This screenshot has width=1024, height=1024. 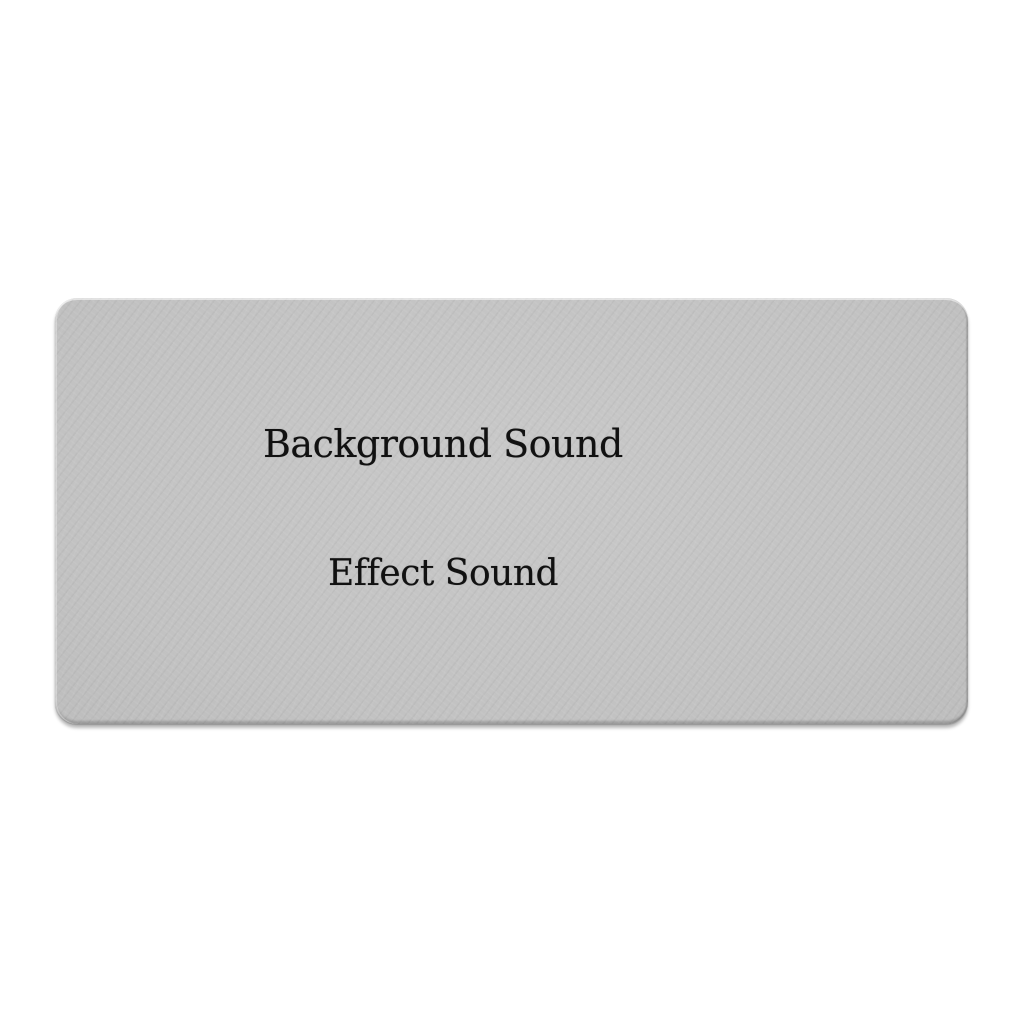 What do you see at coordinates (443, 444) in the screenshot?
I see `background-sound-option: Background Sound` at bounding box center [443, 444].